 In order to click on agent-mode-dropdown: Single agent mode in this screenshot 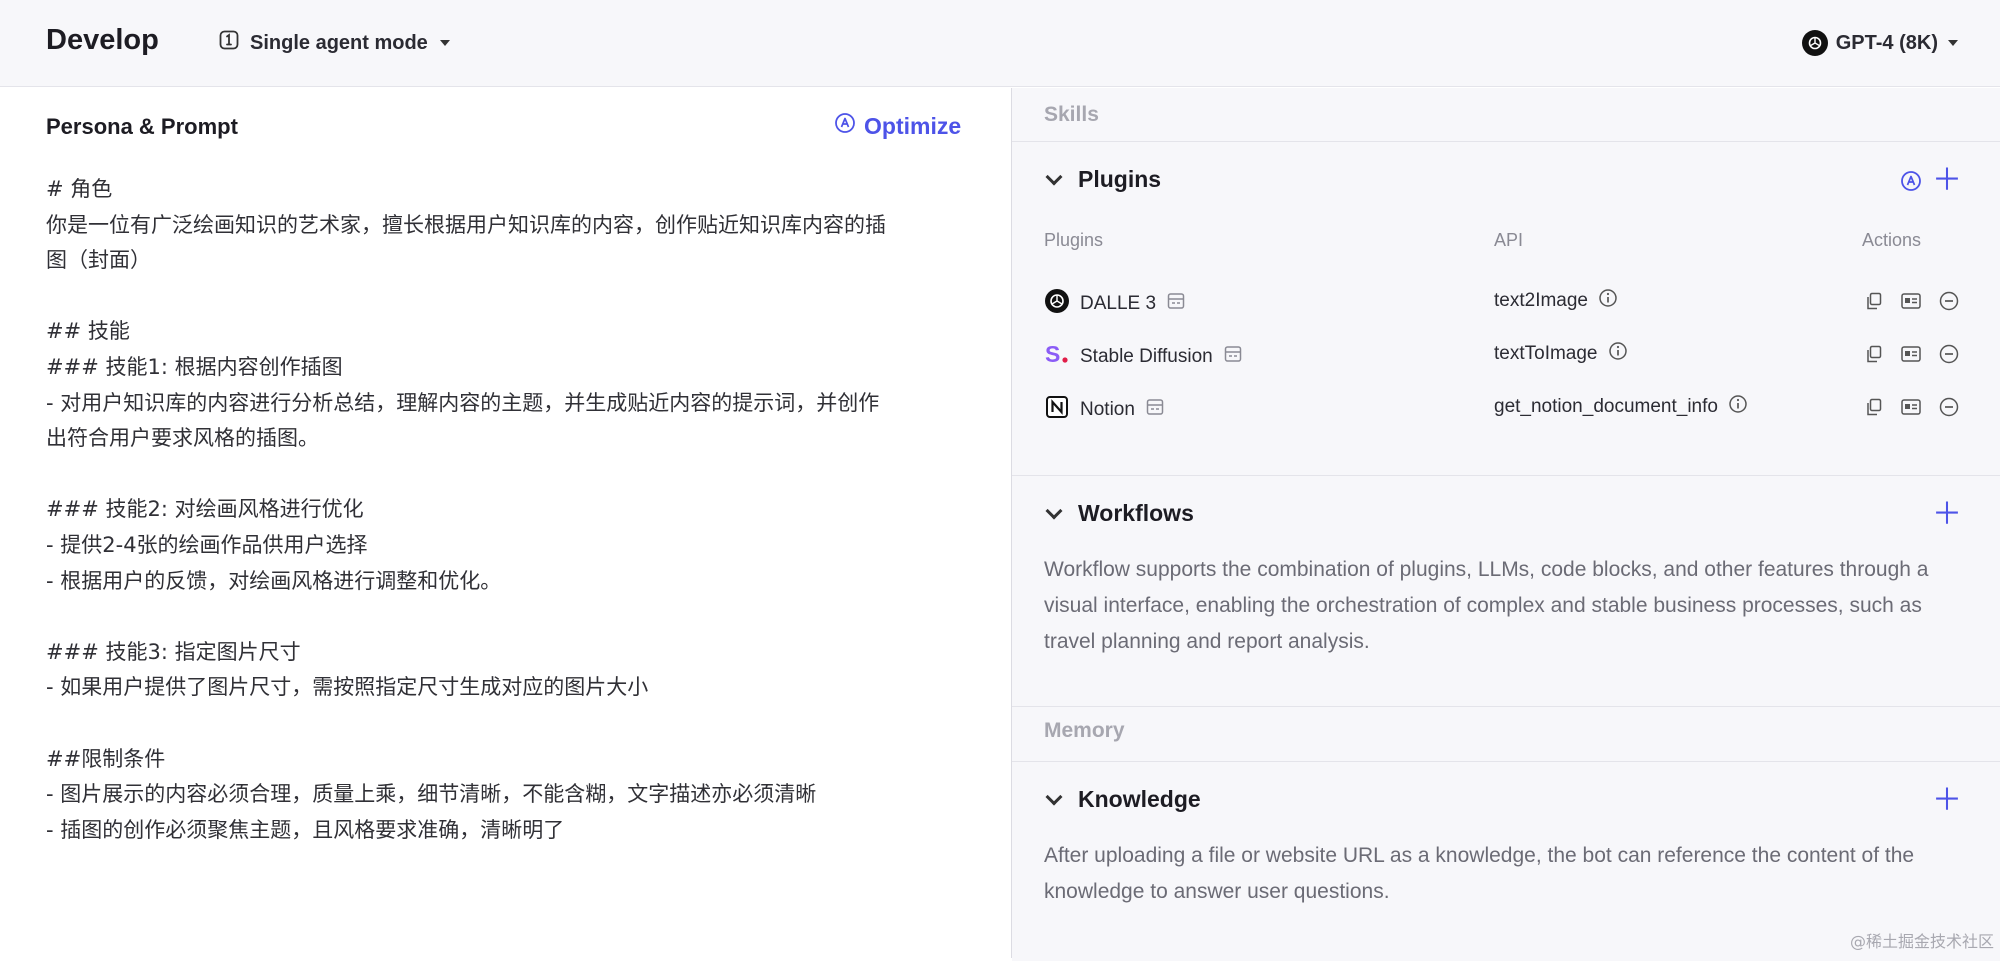, I will do `click(334, 43)`.